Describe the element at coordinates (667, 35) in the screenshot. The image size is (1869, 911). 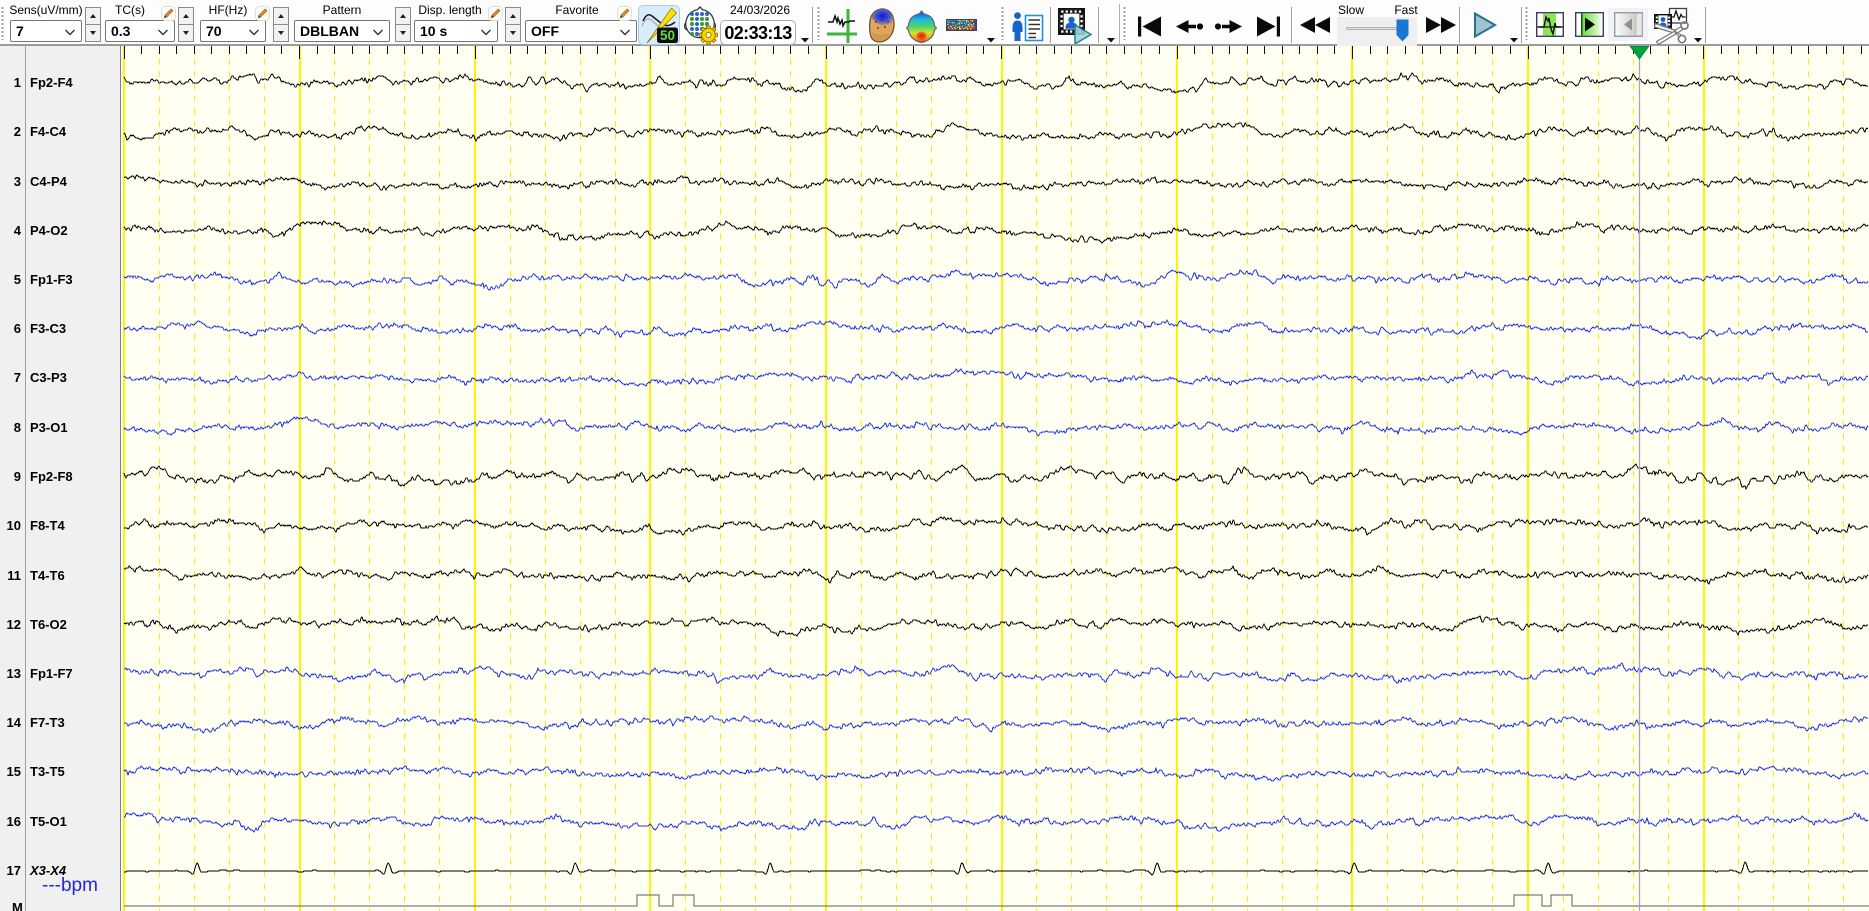
I see `svg-text: 50` at that location.